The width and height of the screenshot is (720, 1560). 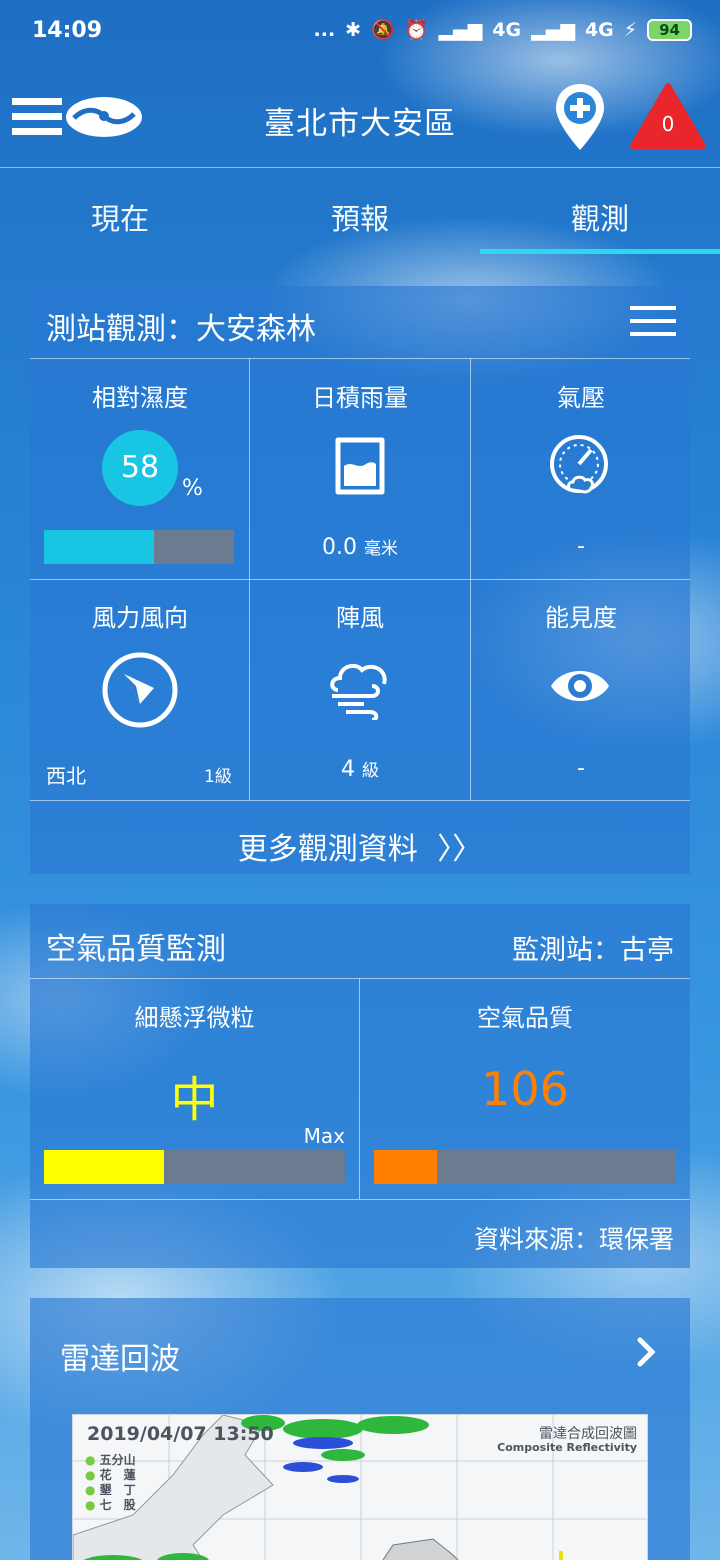 I want to click on tab-now: 現在, so click(x=120, y=217).